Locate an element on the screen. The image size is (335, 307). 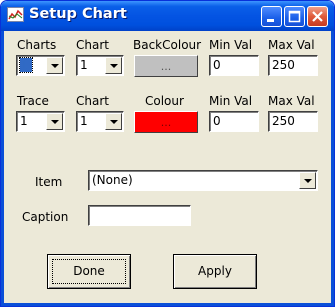
done-button: Done is located at coordinates (89, 271).